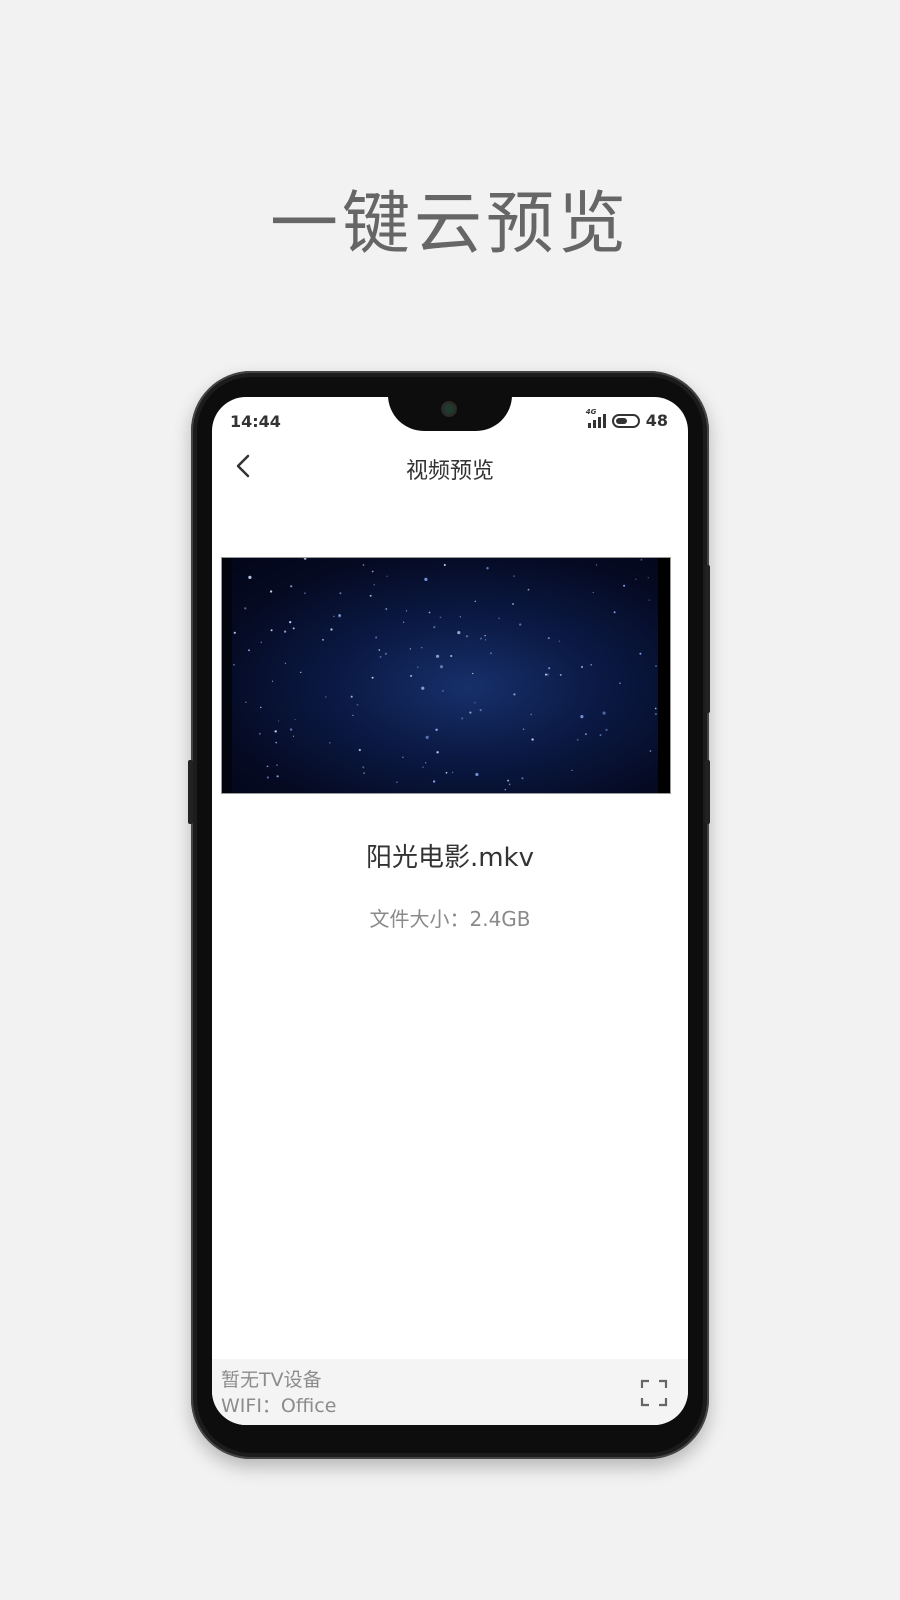 Image resolution: width=900 pixels, height=1600 pixels. Describe the element at coordinates (446, 675) in the screenshot. I see `video-player` at that location.